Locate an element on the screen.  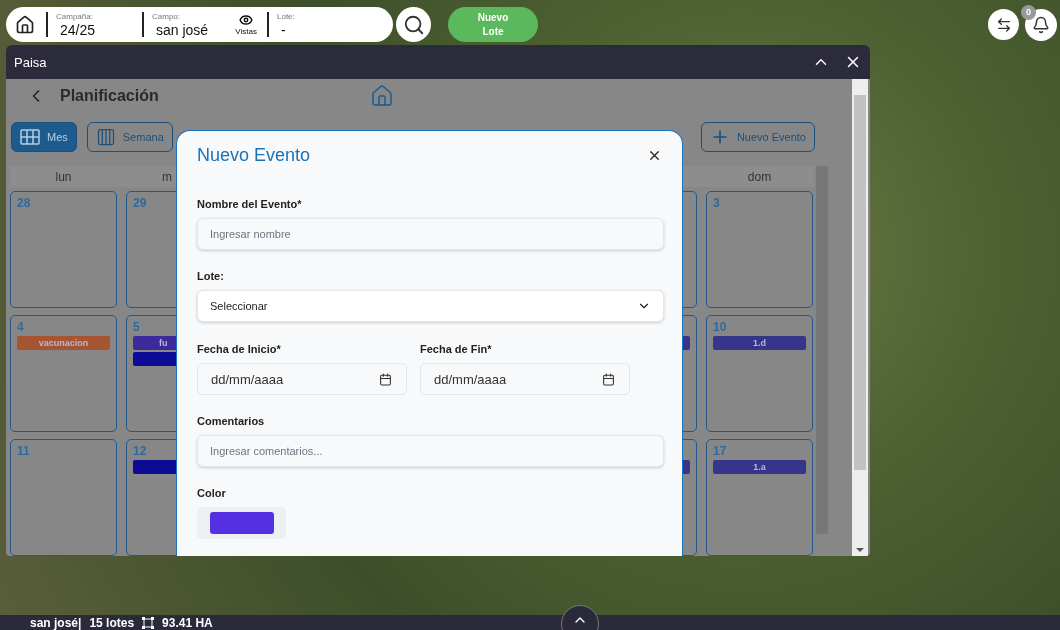
day-number: 5 is located at coordinates (136, 327).